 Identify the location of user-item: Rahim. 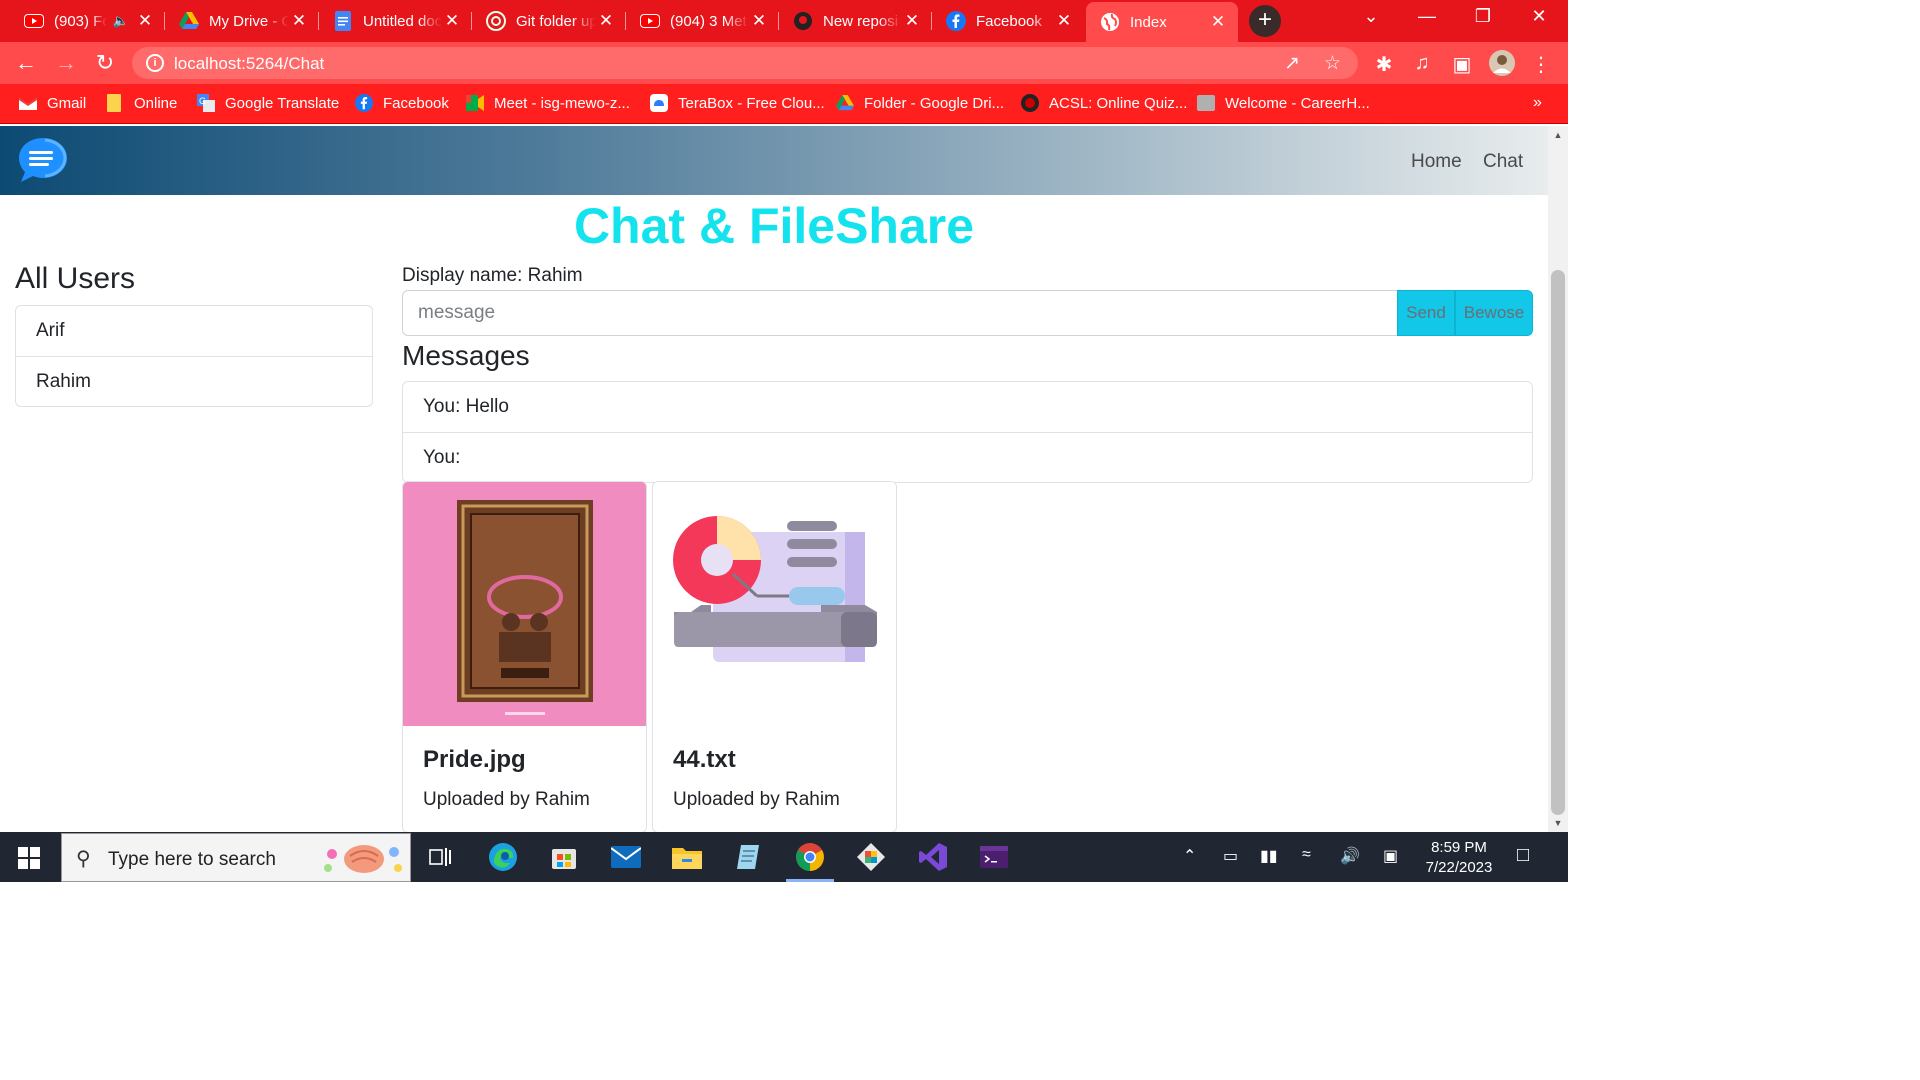
(194, 381).